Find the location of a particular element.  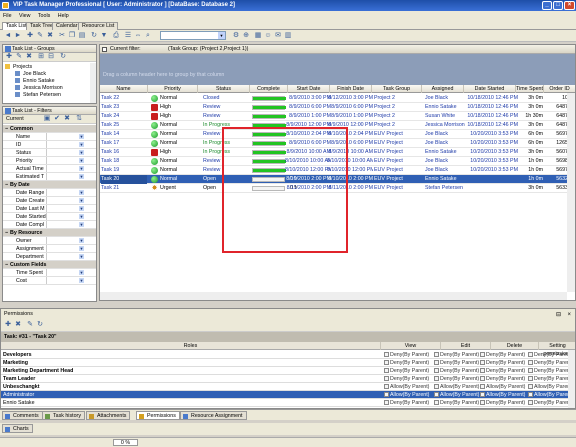

expand-icon: ⇔ is located at coordinates (138, 36).